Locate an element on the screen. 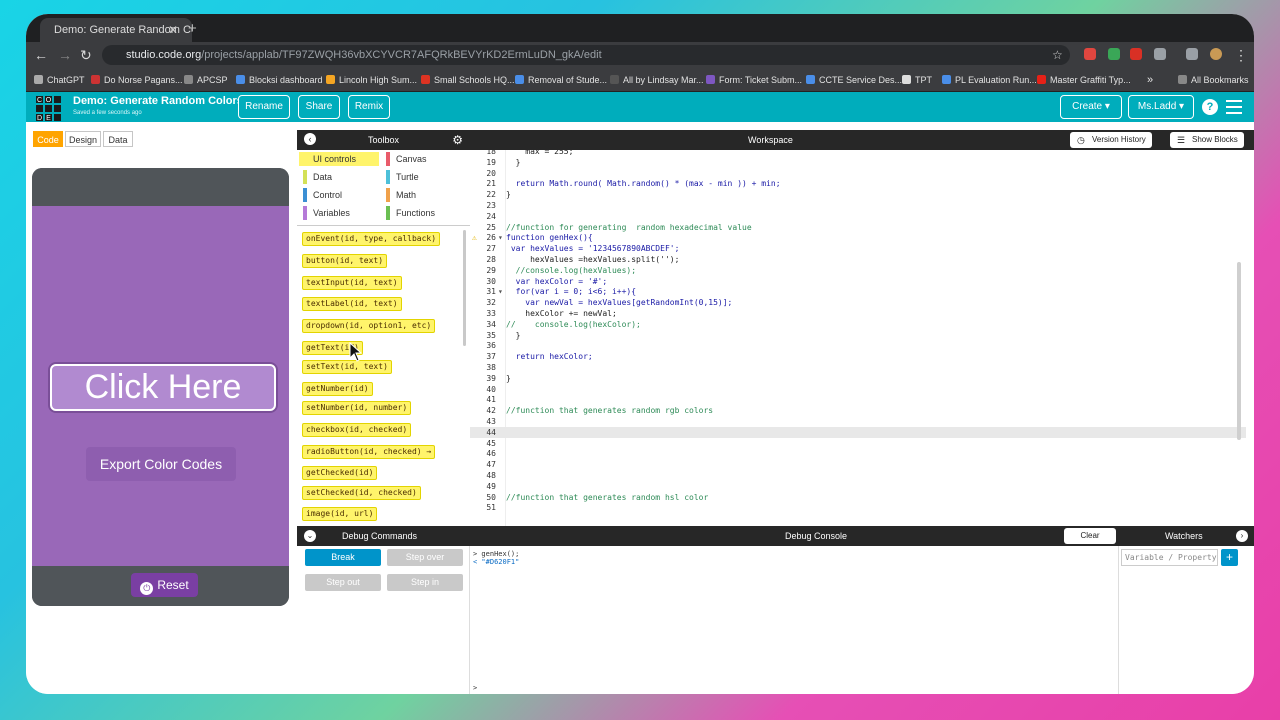  block-getnumber: getNumber(id) is located at coordinates (337, 389).